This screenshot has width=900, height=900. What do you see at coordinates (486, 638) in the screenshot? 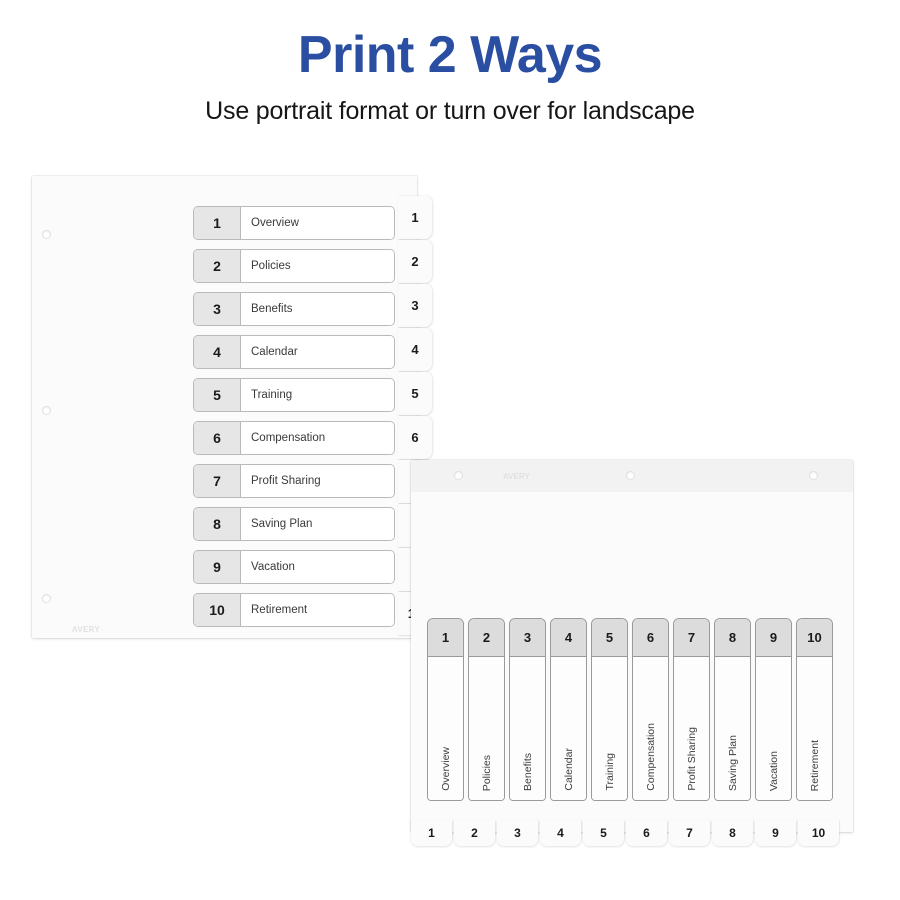
I see `column-number: 2` at bounding box center [486, 638].